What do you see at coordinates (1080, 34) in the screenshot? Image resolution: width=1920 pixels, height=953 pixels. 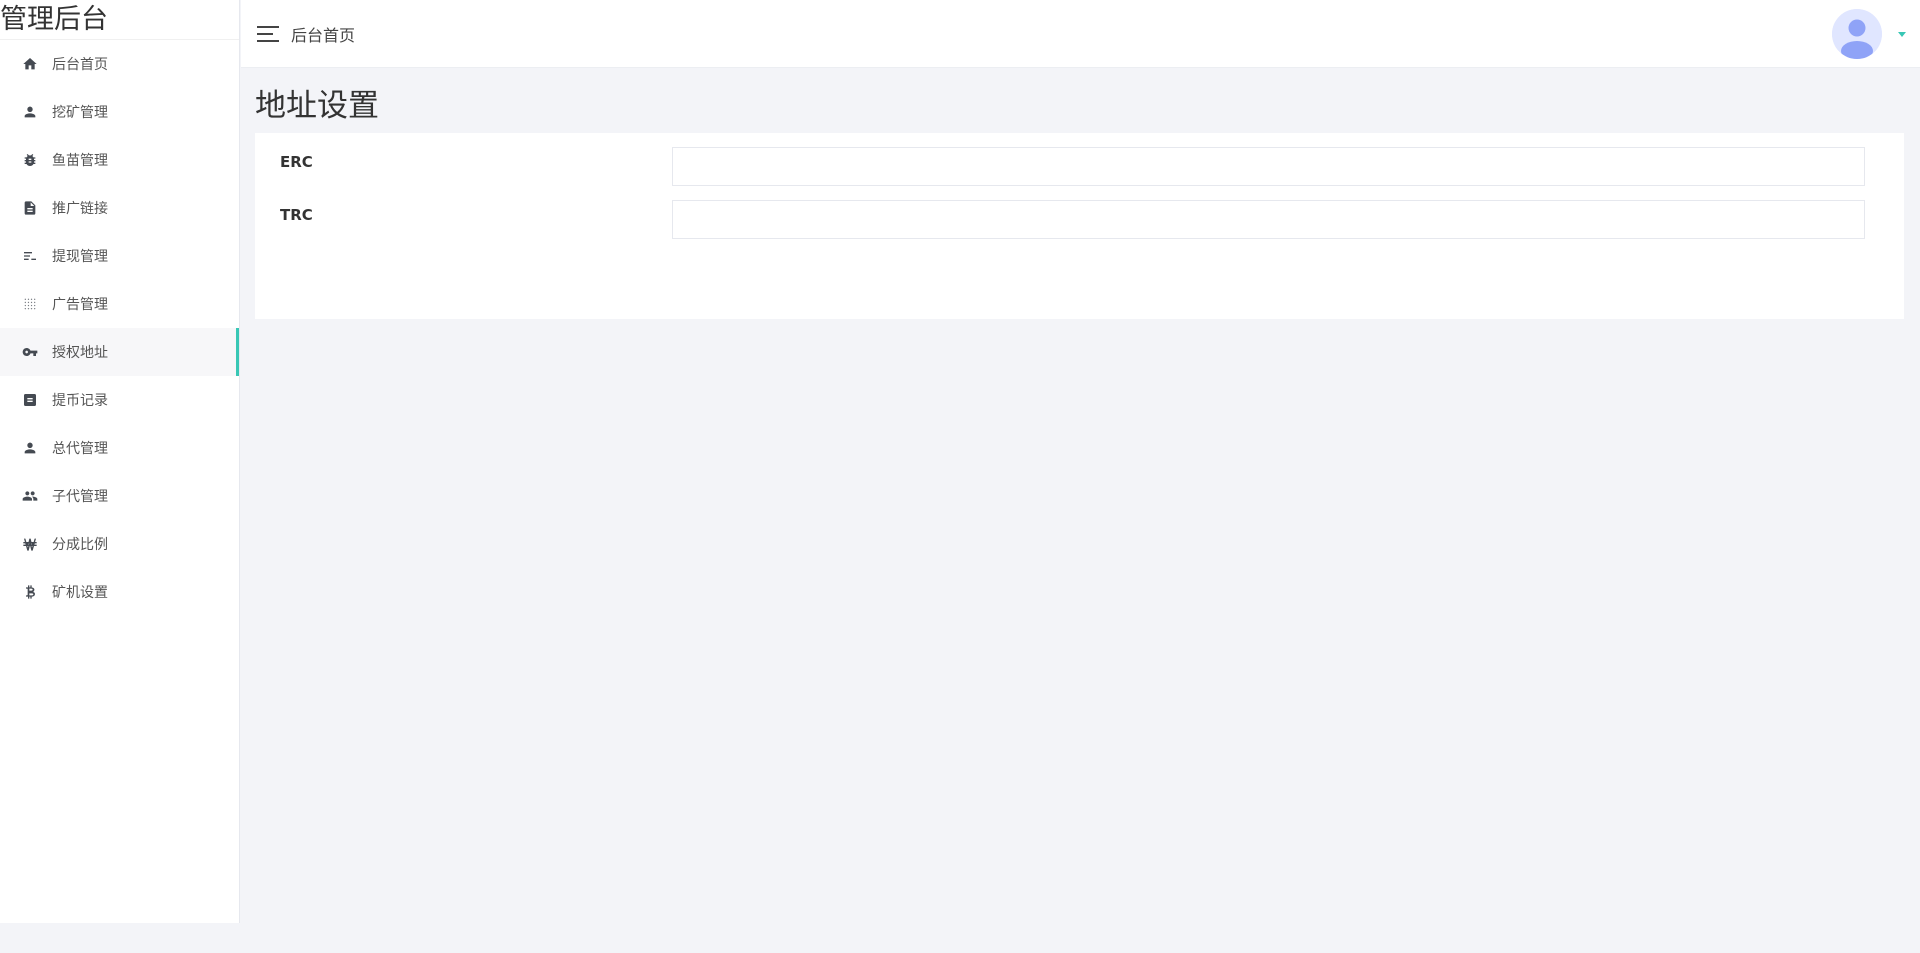 I see `top-header: 后台首页` at bounding box center [1080, 34].